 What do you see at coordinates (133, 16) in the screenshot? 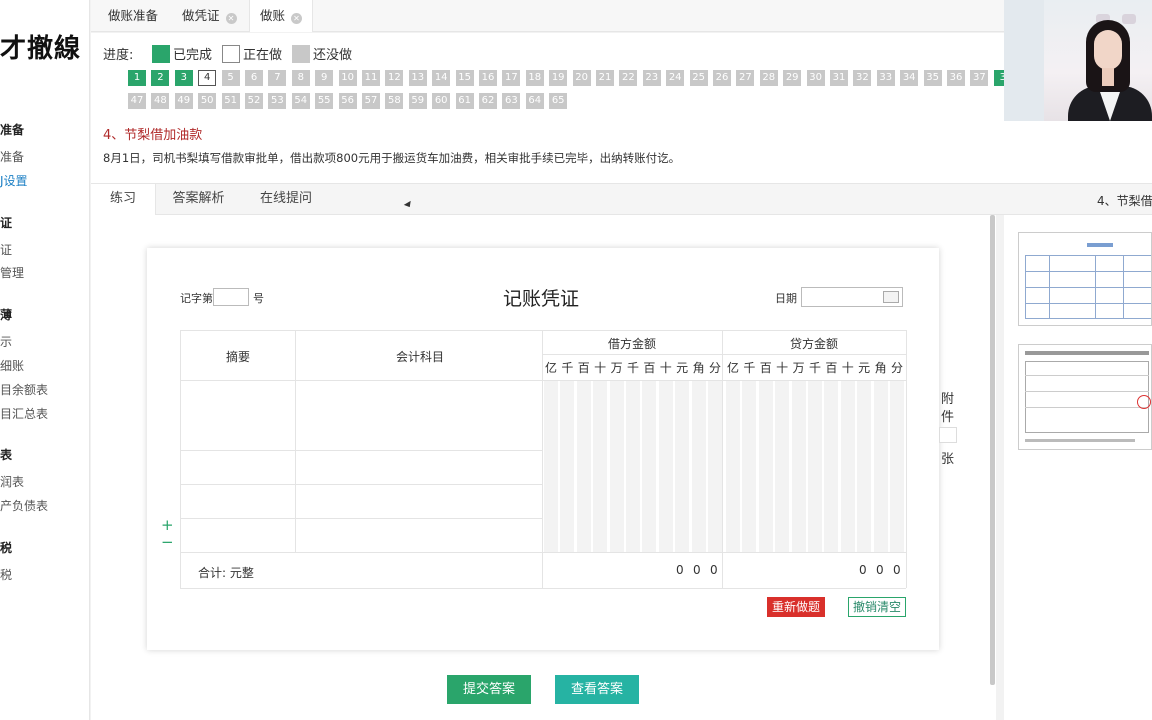
I see `tab-prep: 做账准备` at bounding box center [133, 16].